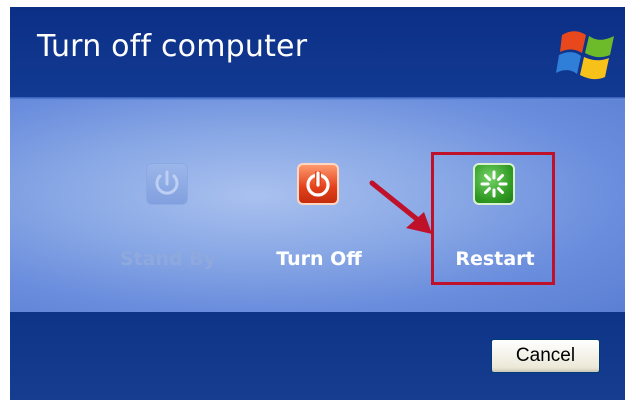  Describe the element at coordinates (493, 218) in the screenshot. I see `restart-highlight-box` at that location.